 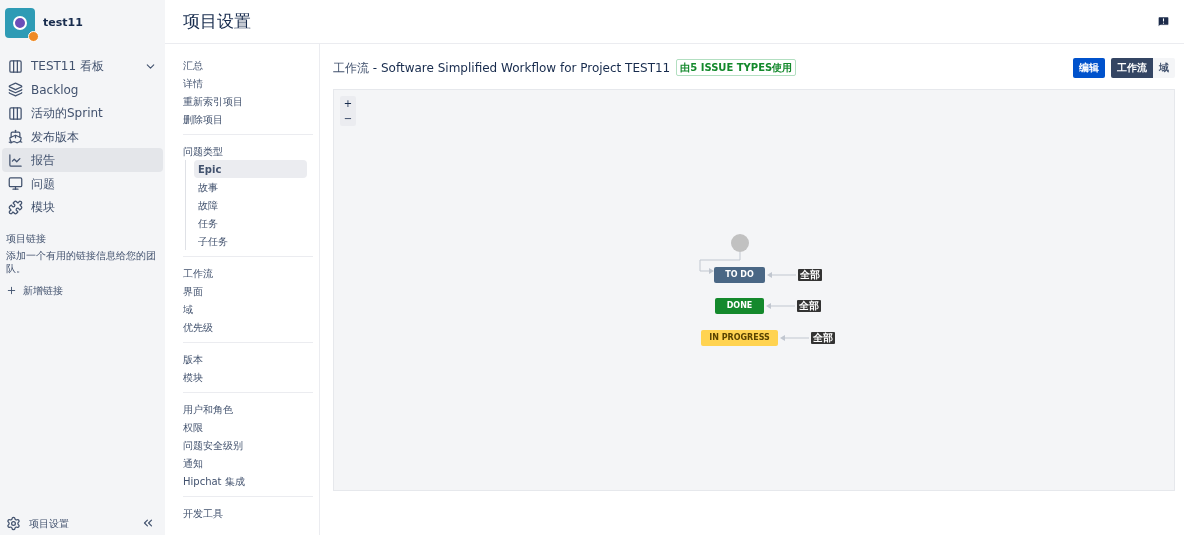 I want to click on settings-nav-item: 域, so click(x=248, y=309).